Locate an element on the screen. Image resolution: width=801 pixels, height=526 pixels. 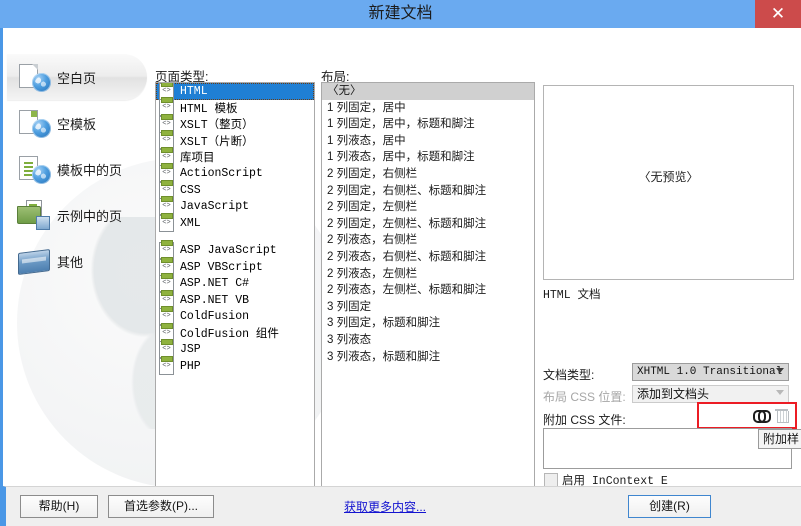
sidebar-item-page-from-sample: 示例中的页 is located at coordinates (77, 215).